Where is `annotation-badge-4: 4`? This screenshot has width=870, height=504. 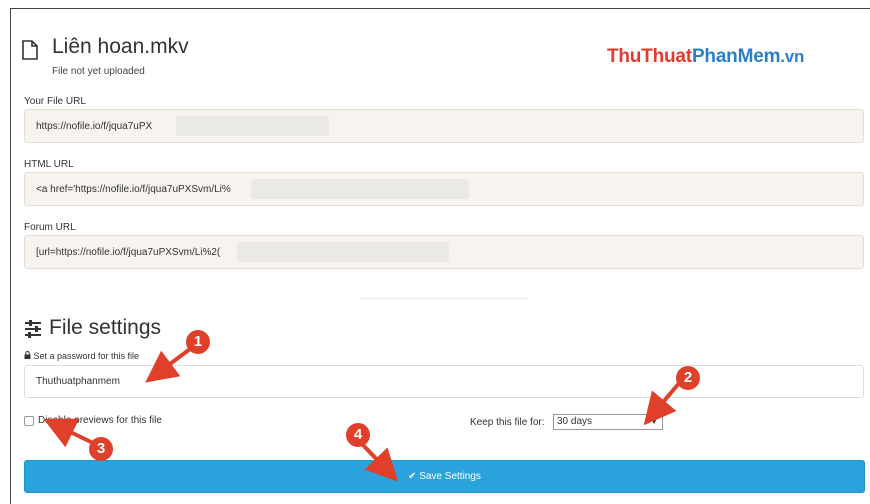 annotation-badge-4: 4 is located at coordinates (358, 435).